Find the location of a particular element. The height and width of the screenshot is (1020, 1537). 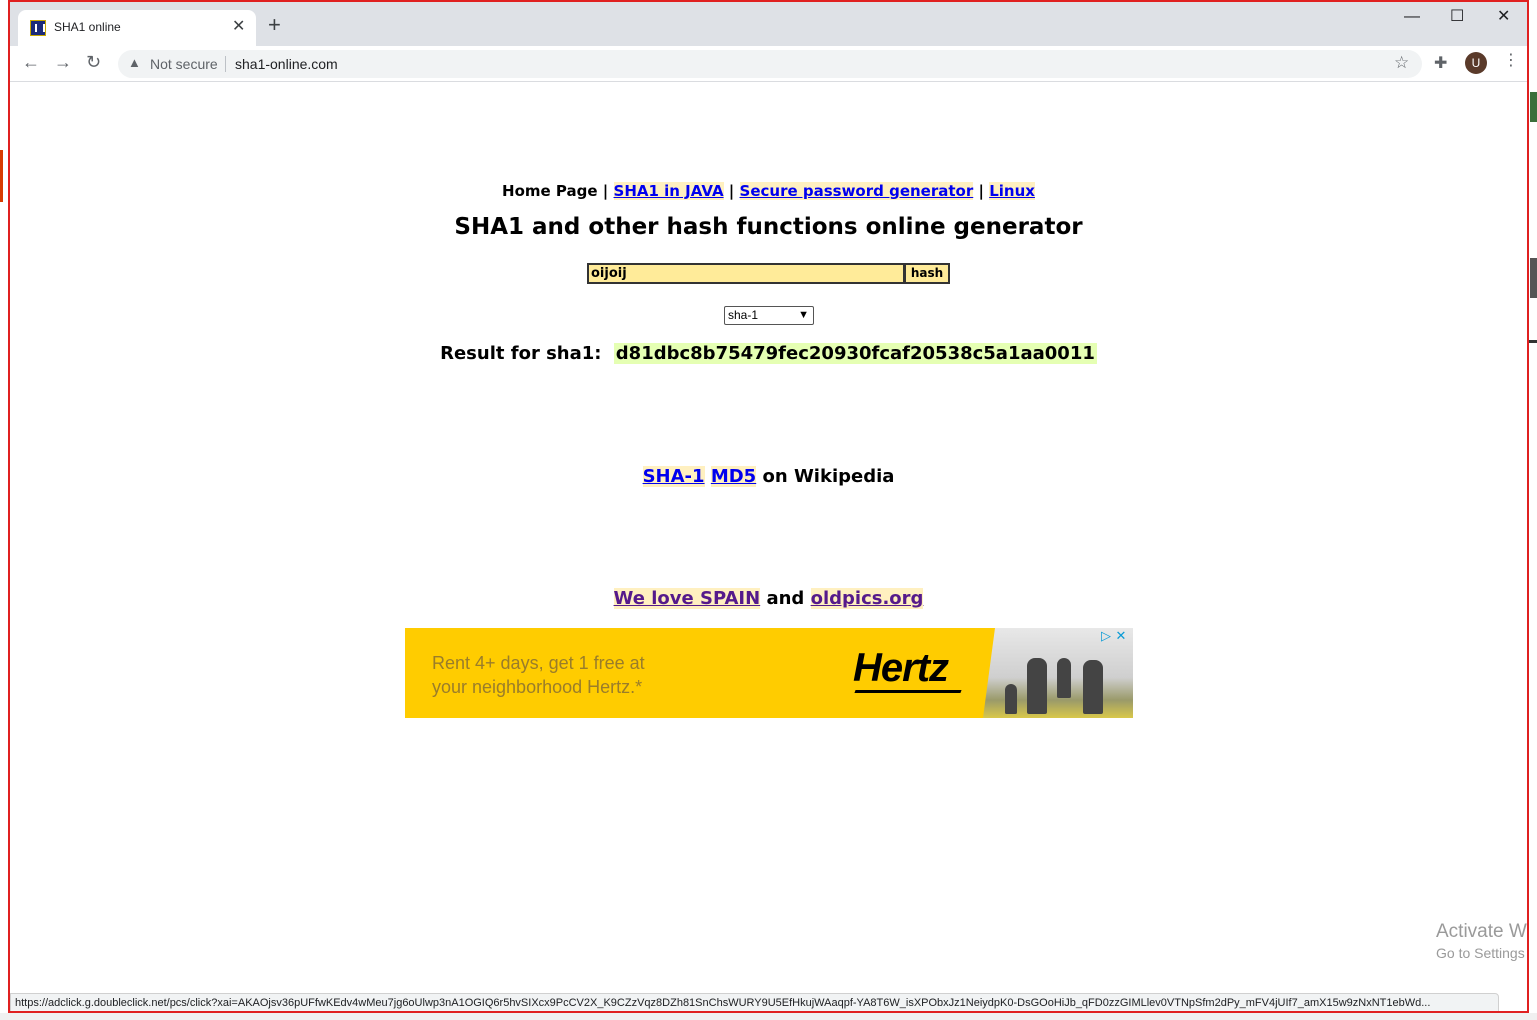

wikipedia-suffix: on Wikipedia is located at coordinates (828, 476).